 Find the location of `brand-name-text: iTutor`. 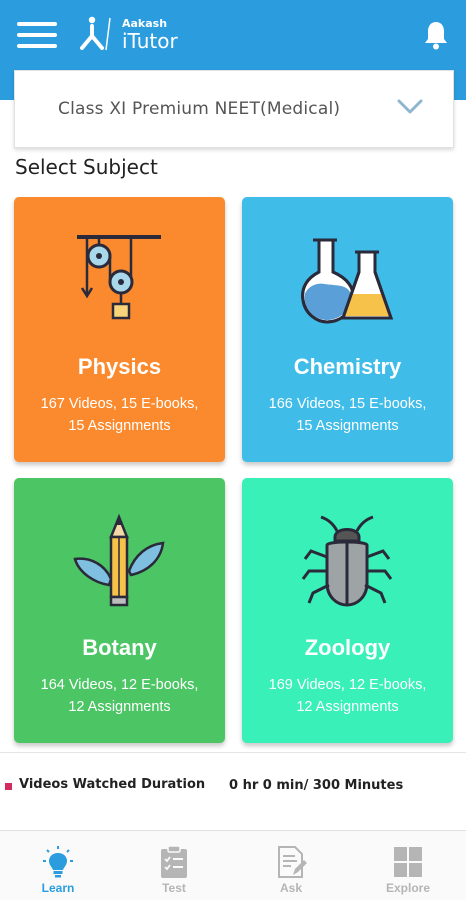

brand-name-text: iTutor is located at coordinates (150, 41).